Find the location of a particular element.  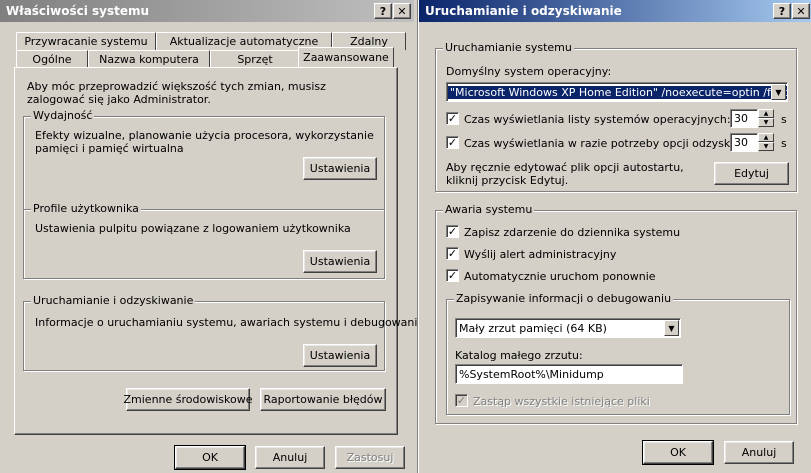

show-recovery-checkbox: ✓ is located at coordinates (452, 142).